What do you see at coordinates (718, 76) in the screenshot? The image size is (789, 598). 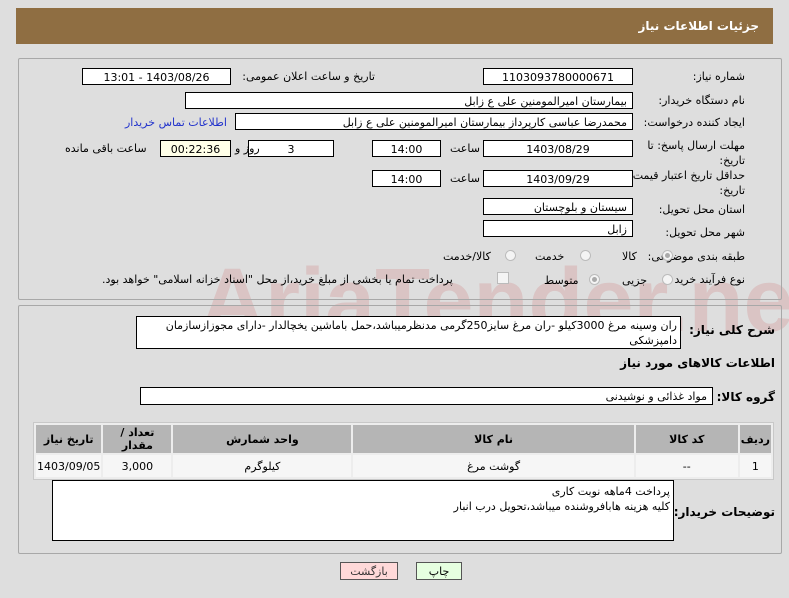 I see `need-number-label: شماره نیاز:` at bounding box center [718, 76].